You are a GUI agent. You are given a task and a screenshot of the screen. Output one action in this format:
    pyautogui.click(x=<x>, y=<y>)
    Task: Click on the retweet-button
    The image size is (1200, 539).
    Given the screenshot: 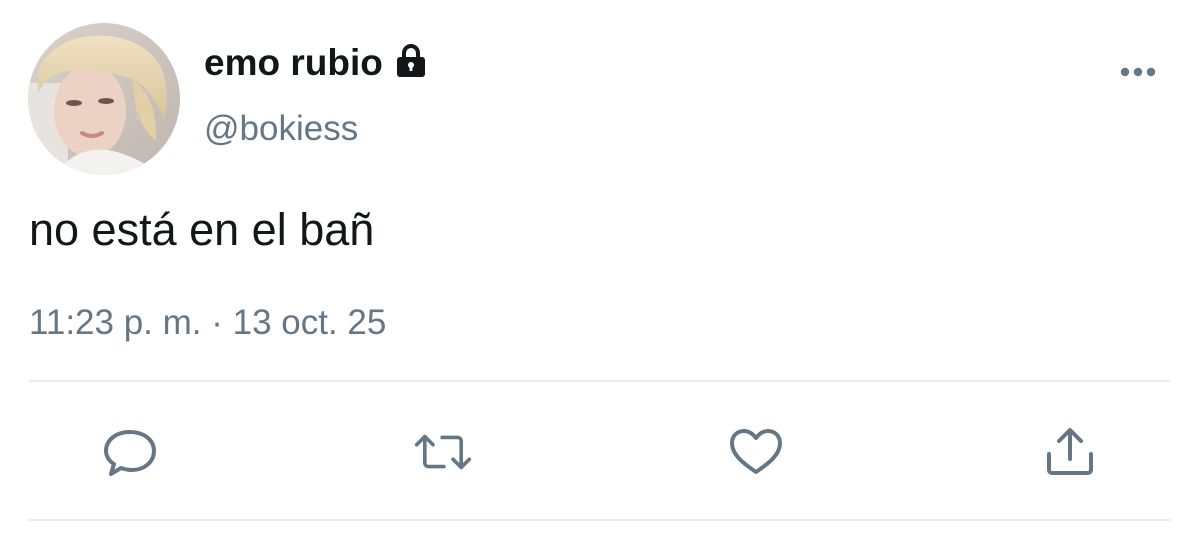 What is the action you would take?
    pyautogui.click(x=443, y=452)
    